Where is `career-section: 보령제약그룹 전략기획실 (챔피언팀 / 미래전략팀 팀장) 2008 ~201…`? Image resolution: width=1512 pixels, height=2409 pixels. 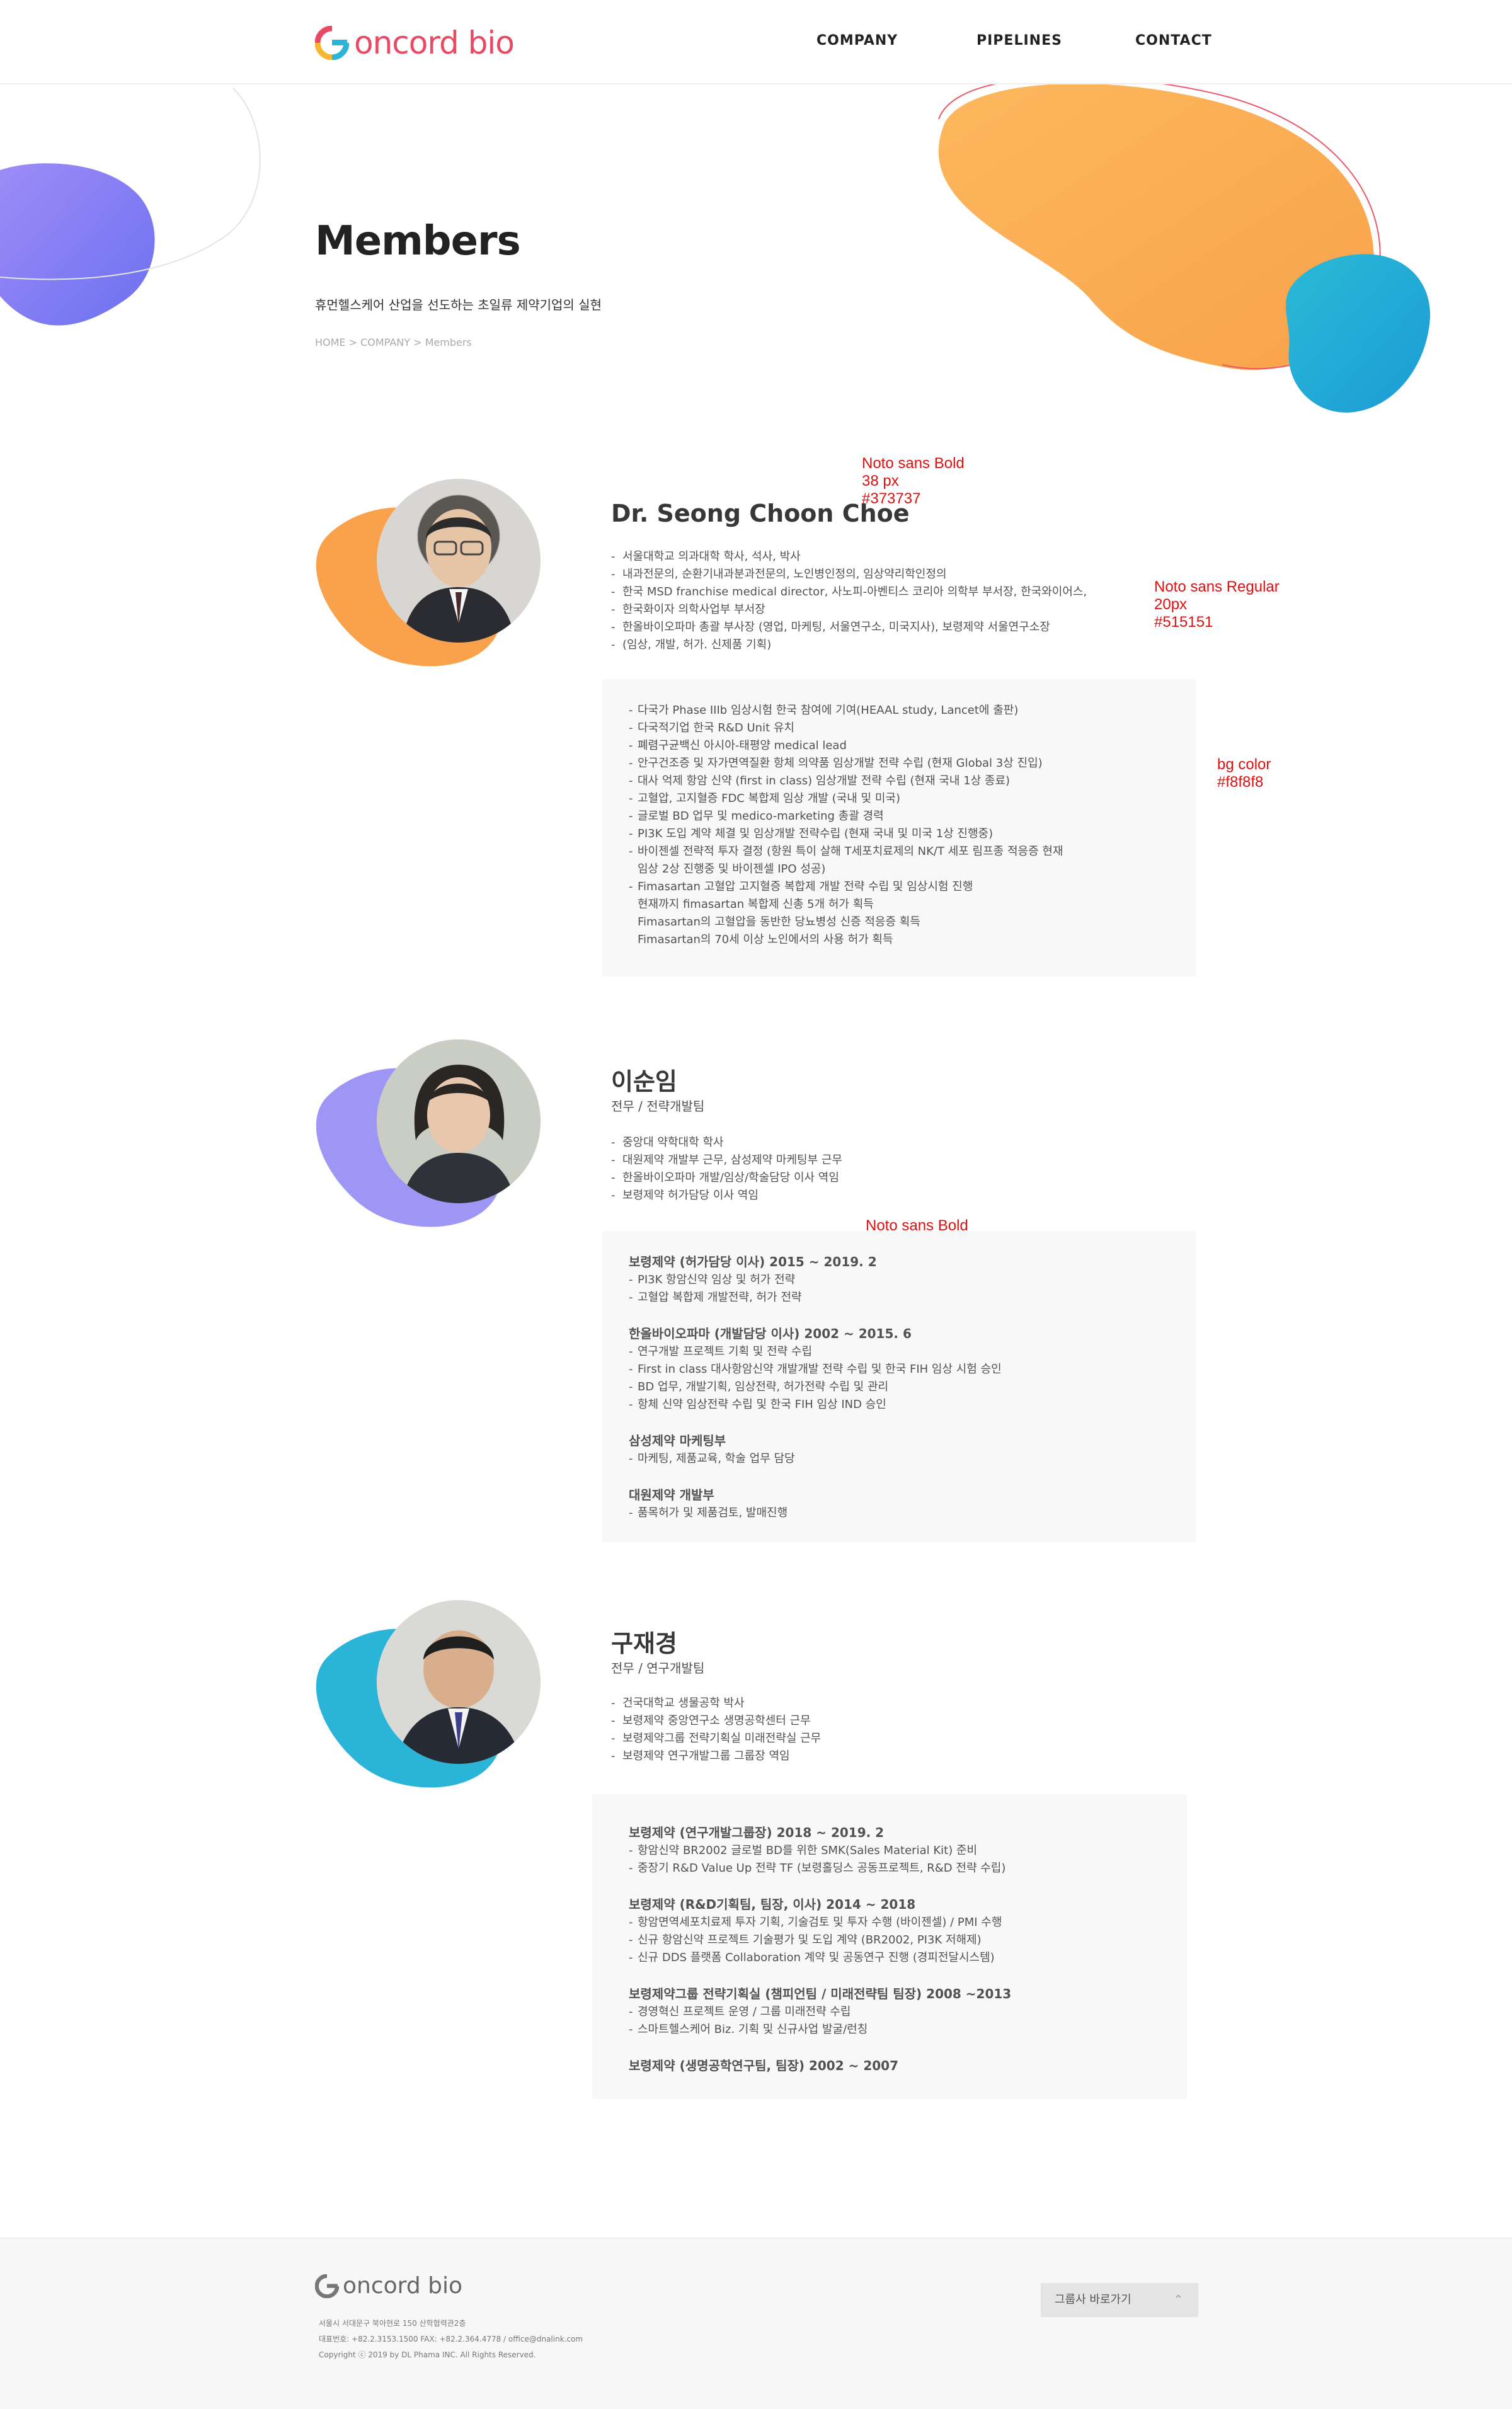 career-section: 보령제약그룹 전략기획실 (챔피언팀 / 미래전략팀 팀장) 2008 ~201… is located at coordinates (908, 2011).